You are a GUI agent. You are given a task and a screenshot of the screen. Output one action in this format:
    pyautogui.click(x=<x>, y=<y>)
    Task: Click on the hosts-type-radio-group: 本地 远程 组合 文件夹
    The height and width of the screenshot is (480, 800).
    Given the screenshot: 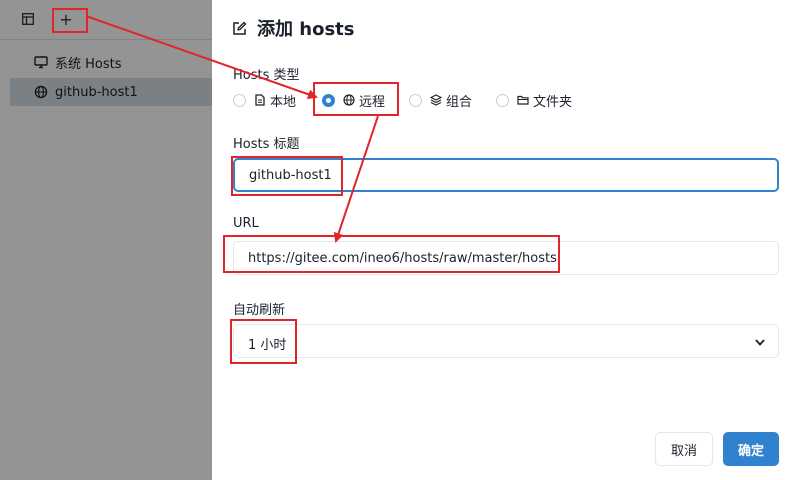 What is the action you would take?
    pyautogui.click(x=410, y=100)
    